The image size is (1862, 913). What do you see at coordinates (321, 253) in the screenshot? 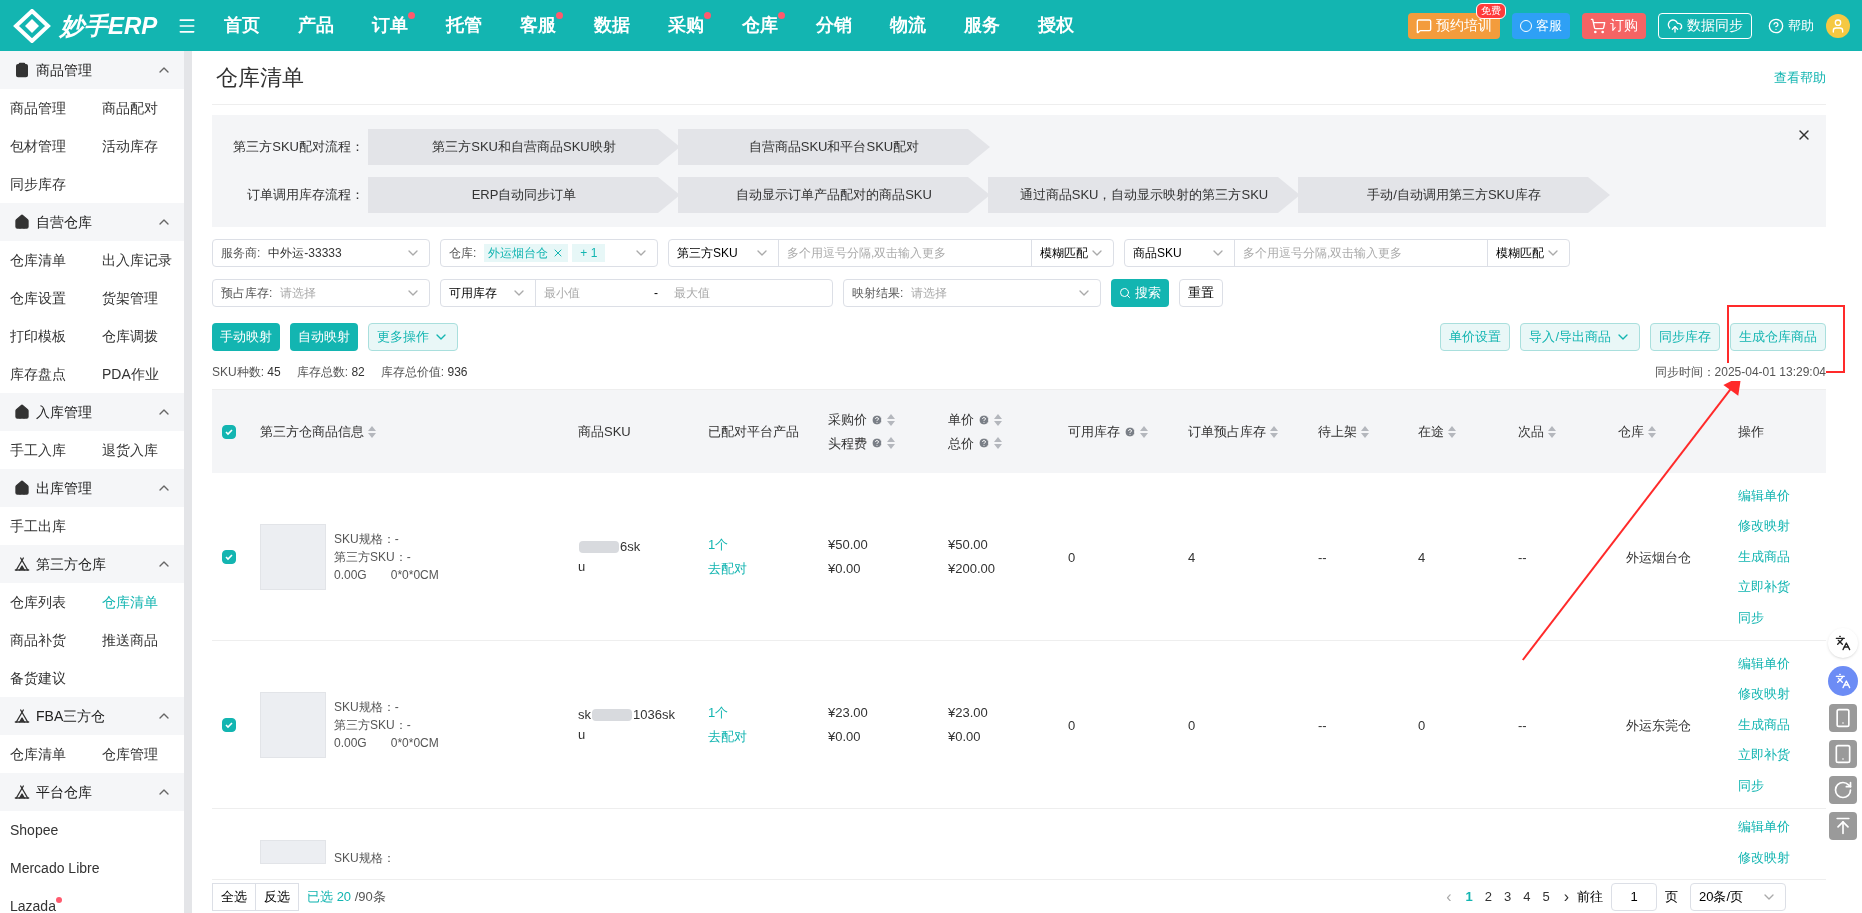
I see `provider-select: 服务商: 中外运-33333` at bounding box center [321, 253].